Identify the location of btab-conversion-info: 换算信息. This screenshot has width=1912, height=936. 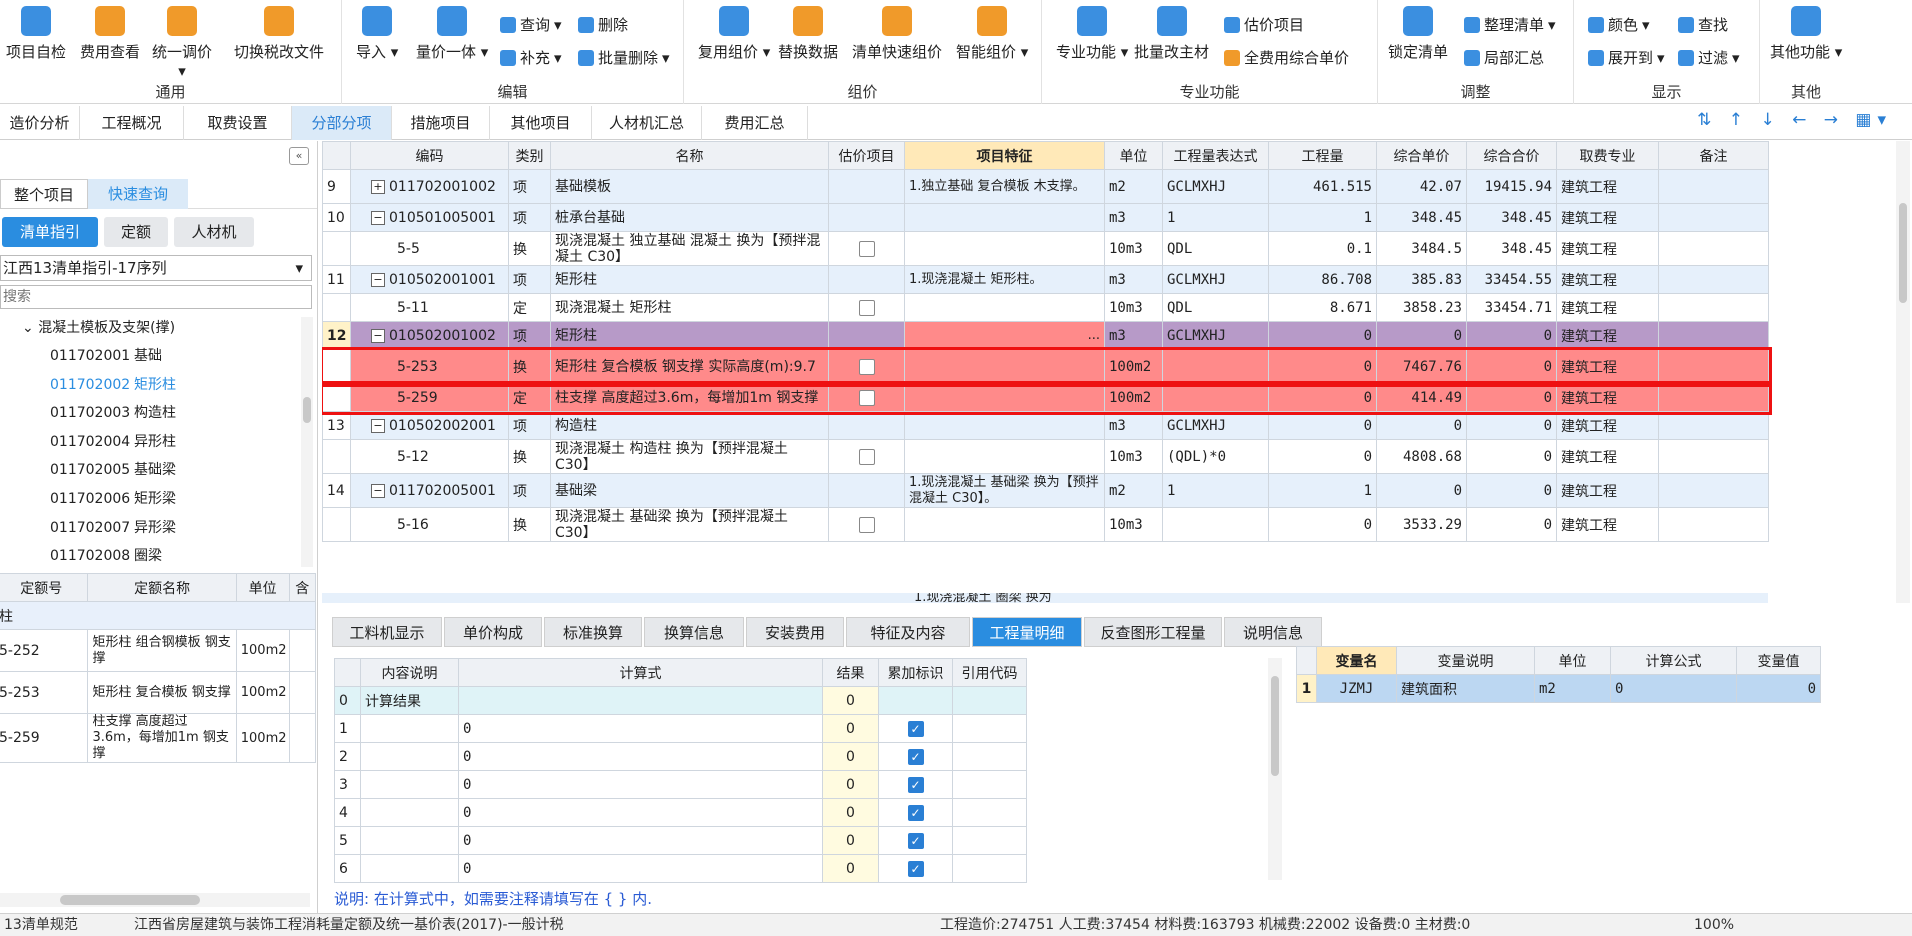
(694, 632).